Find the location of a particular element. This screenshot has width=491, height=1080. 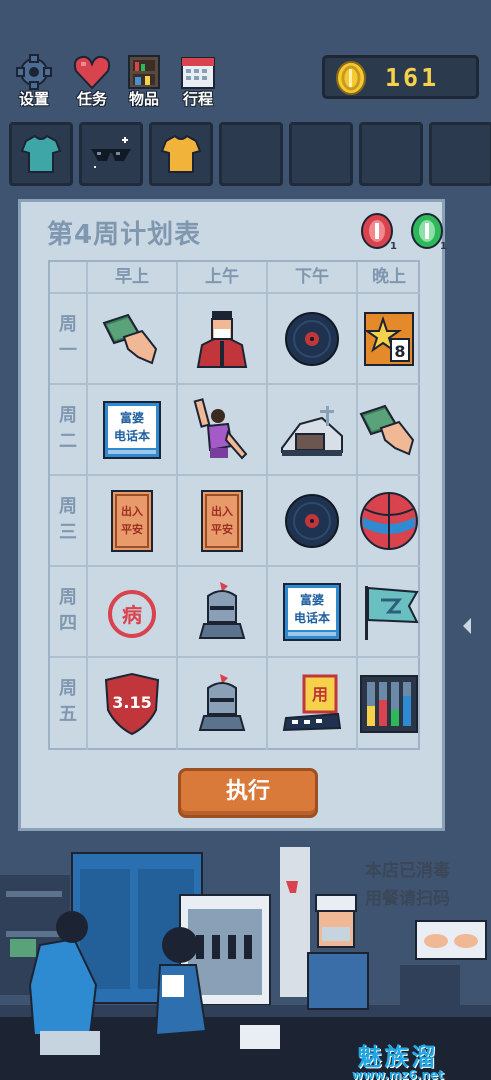

sign-board-icon: 用 is located at coordinates (312, 703).